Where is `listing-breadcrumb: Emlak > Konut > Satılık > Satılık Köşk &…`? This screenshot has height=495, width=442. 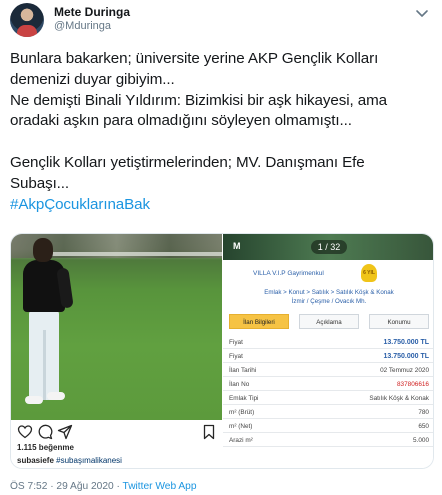
listing-breadcrumb: Emlak > Konut > Satılık > Satılık Köşk &… is located at coordinates (328, 297).